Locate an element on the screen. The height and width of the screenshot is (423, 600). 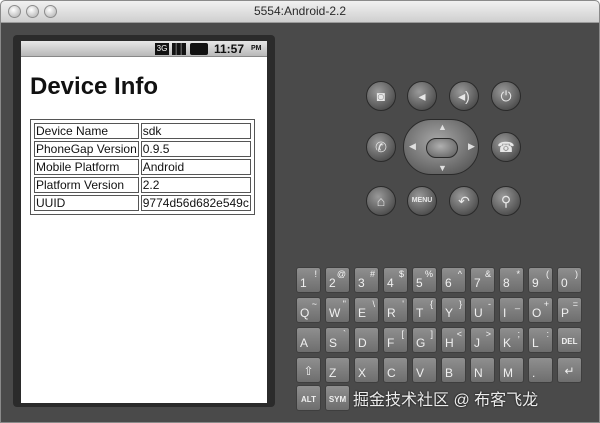
key-alt-label: : is located at coordinates (547, 334).